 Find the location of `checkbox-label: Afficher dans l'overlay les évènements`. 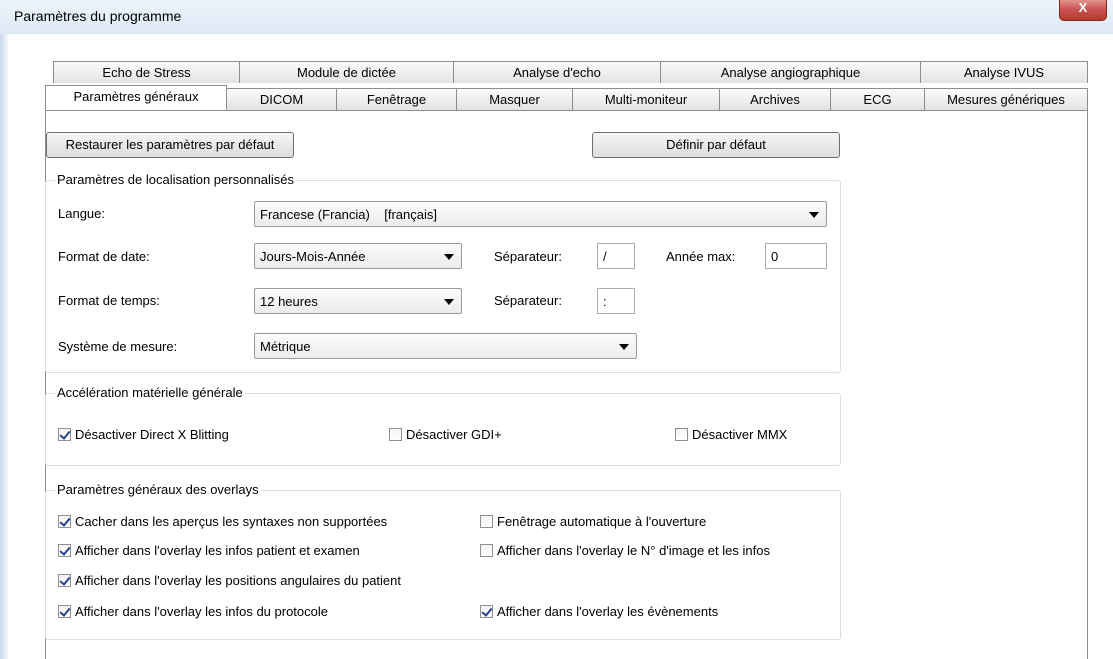

checkbox-label: Afficher dans l'overlay les évènements is located at coordinates (608, 611).